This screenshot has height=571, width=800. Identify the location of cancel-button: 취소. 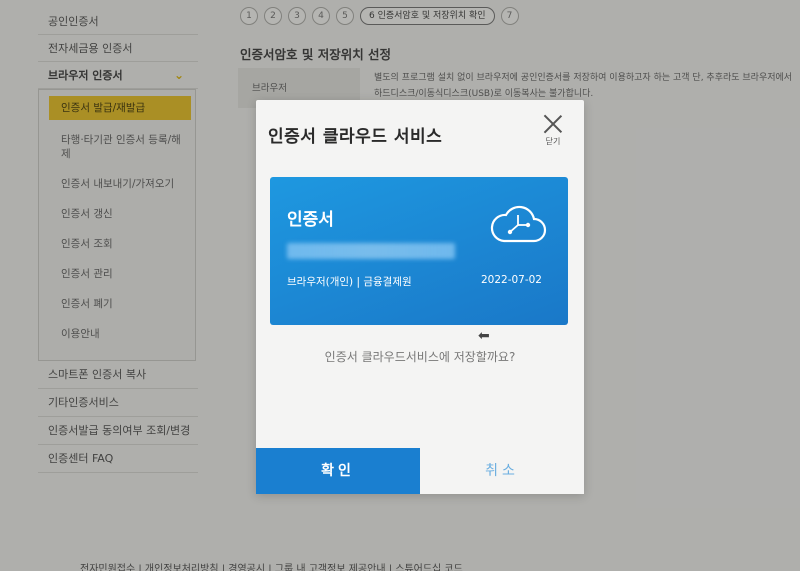
(502, 471).